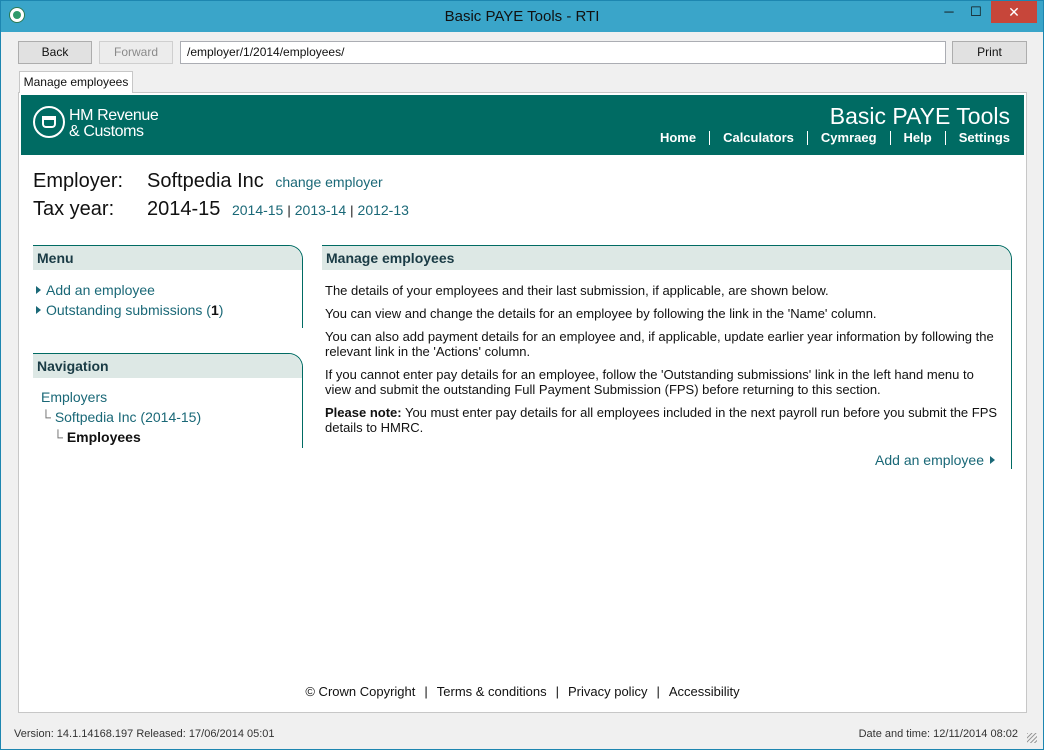 The image size is (1044, 750). Describe the element at coordinates (666, 258) in the screenshot. I see `main-title: Manage employees` at that location.